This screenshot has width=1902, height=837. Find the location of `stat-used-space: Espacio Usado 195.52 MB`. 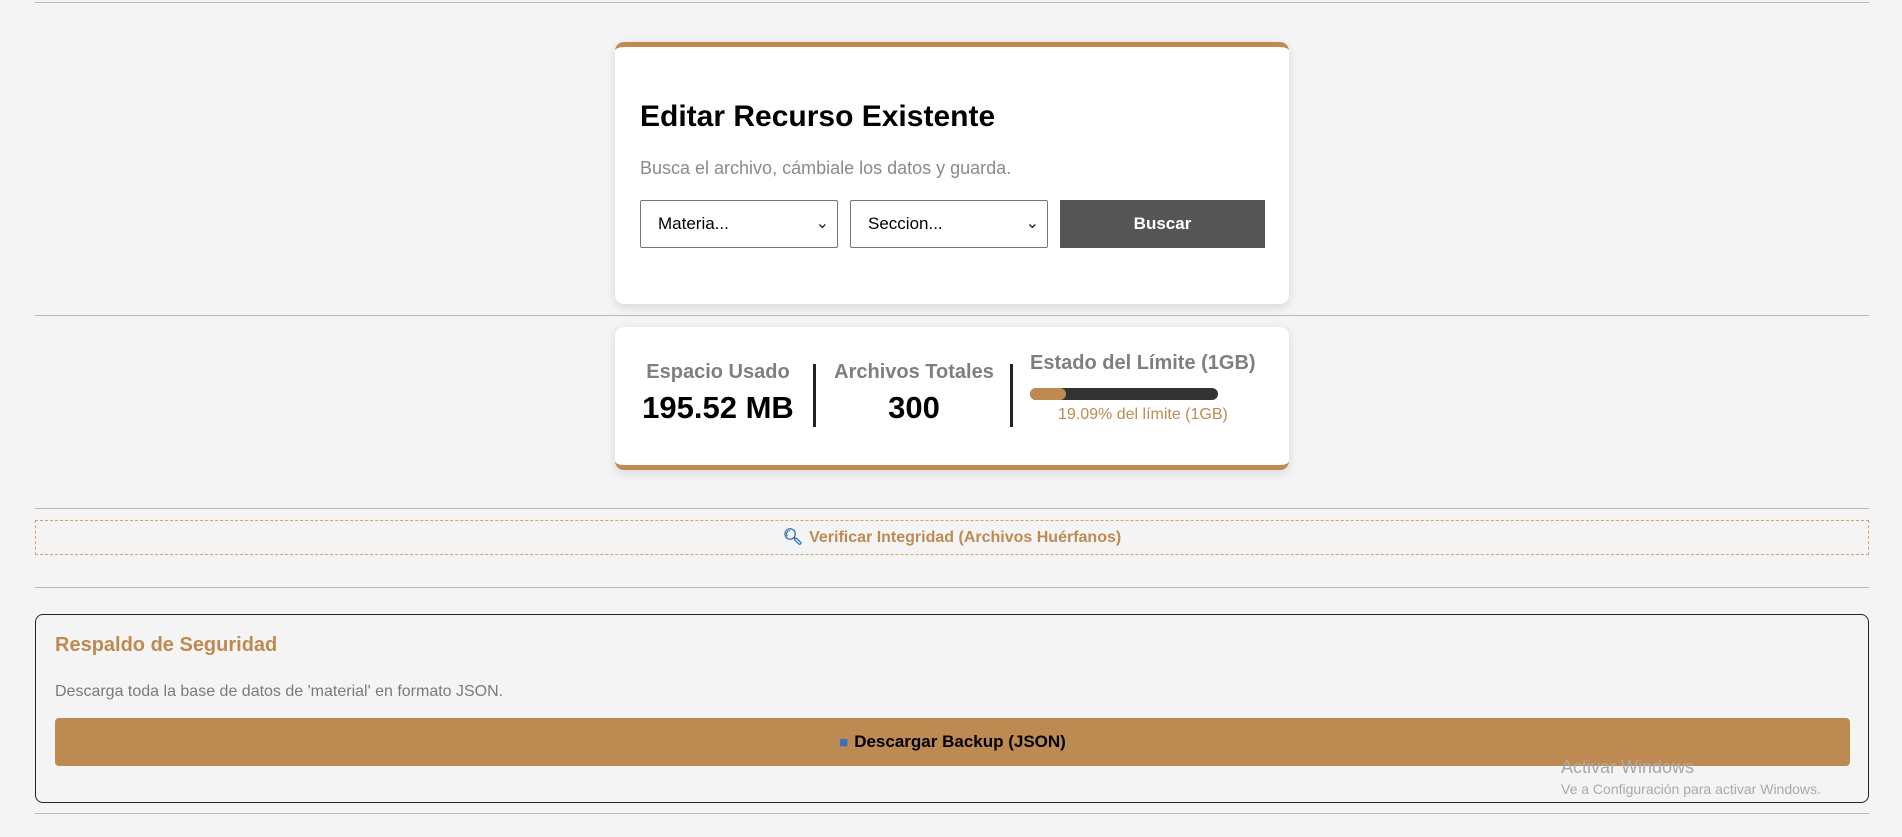

stat-used-space: Espacio Usado 195.52 MB is located at coordinates (718, 393).